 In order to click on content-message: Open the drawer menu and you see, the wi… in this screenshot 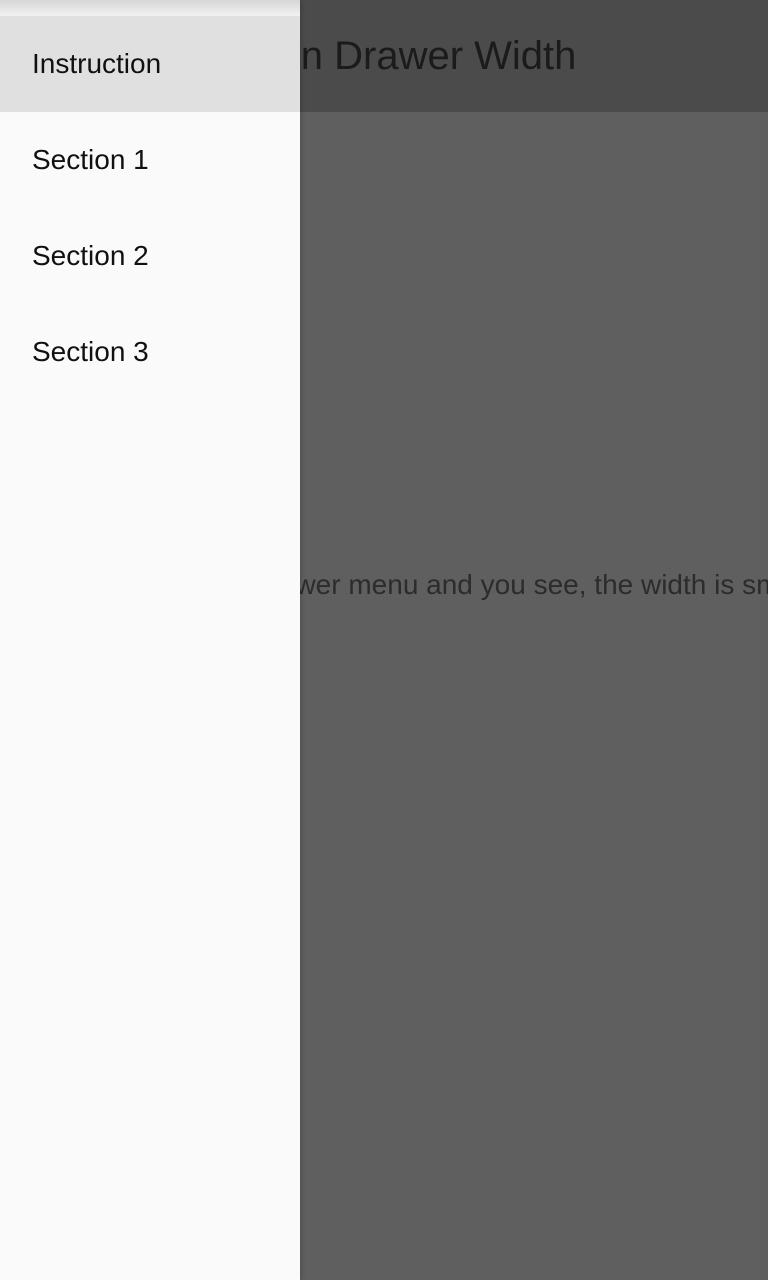, I will do `click(534, 585)`.